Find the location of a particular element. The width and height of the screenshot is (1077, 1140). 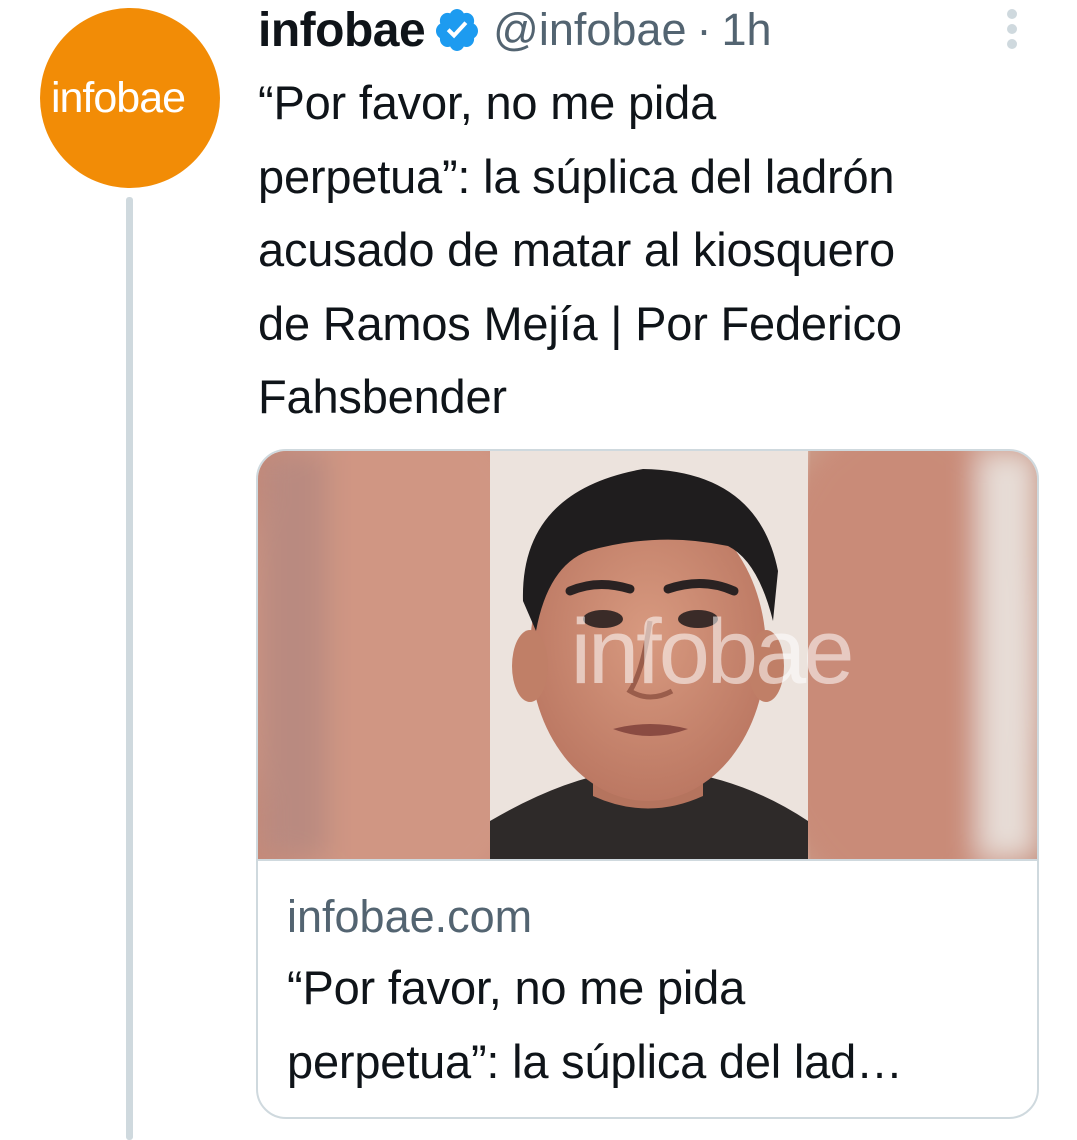

tweet-header: infobae @infobae · 1h is located at coordinates (515, 30).